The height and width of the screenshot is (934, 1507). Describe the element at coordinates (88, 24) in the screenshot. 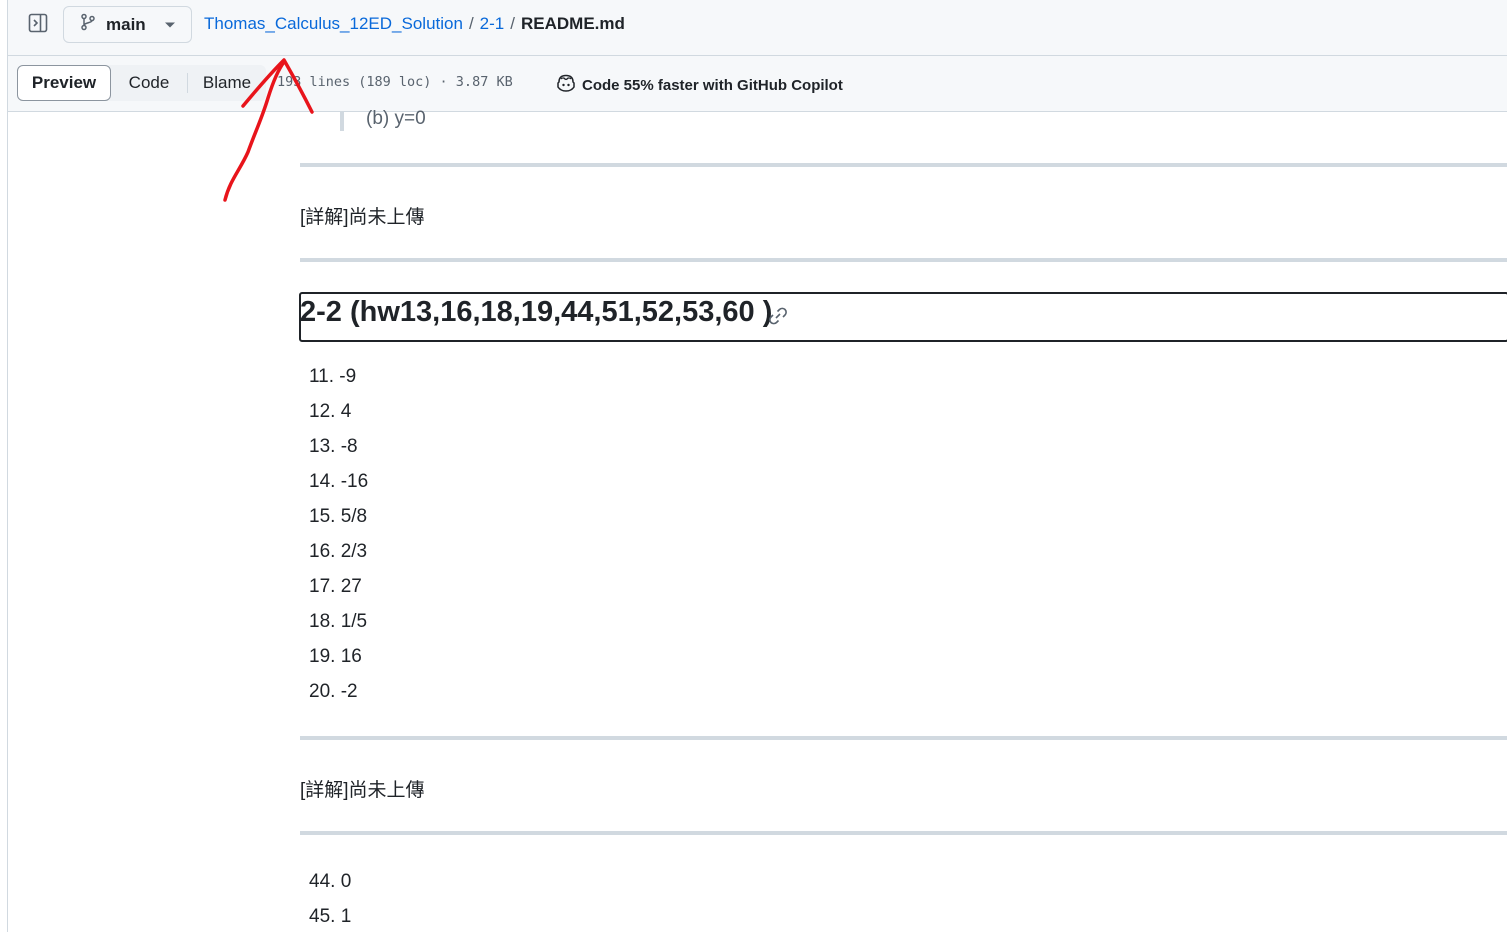

I see `git-branch-icon` at that location.